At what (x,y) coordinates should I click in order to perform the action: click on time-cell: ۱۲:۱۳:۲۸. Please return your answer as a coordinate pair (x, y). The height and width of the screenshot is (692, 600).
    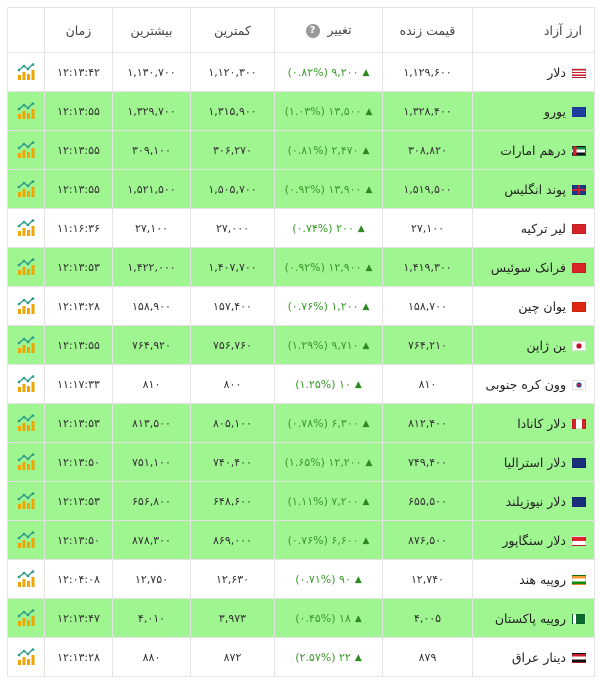
    Looking at the image, I should click on (78, 306).